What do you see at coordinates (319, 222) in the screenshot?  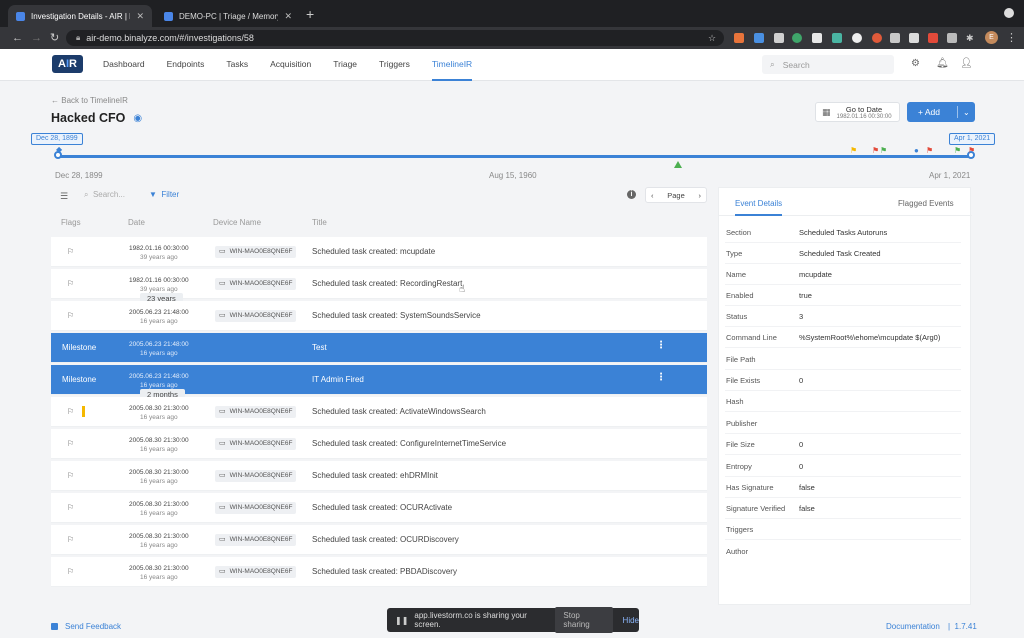 I see `column-title: Title` at bounding box center [319, 222].